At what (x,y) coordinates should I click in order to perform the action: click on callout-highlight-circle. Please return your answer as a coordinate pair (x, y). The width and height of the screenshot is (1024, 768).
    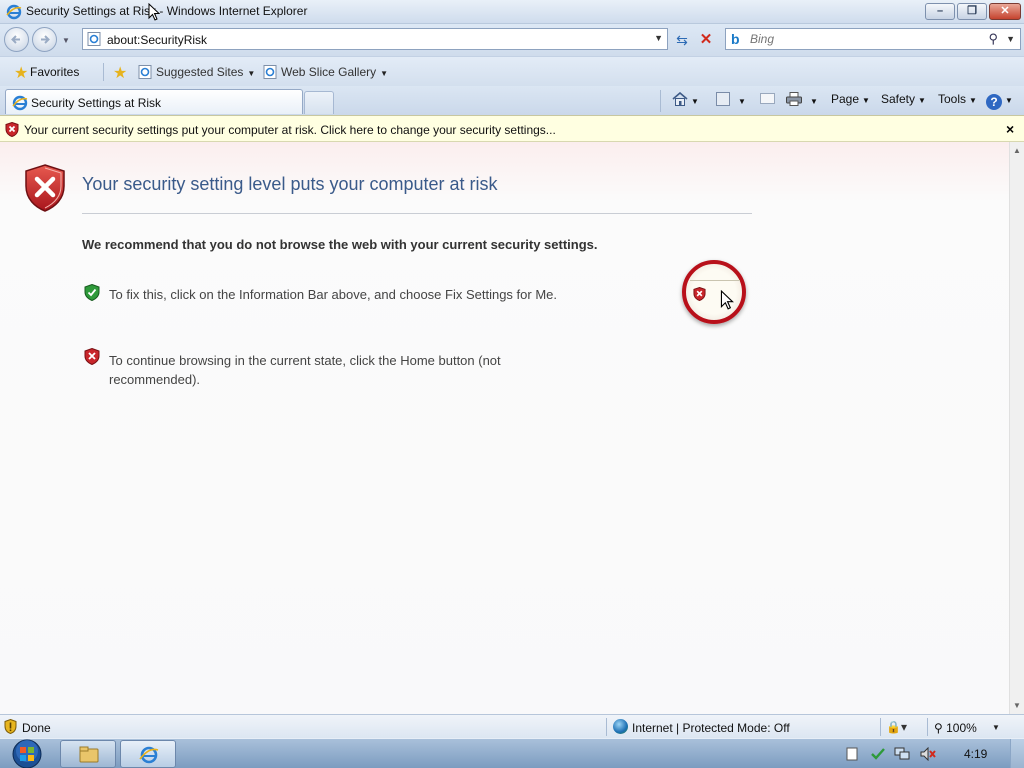
    Looking at the image, I should click on (714, 292).